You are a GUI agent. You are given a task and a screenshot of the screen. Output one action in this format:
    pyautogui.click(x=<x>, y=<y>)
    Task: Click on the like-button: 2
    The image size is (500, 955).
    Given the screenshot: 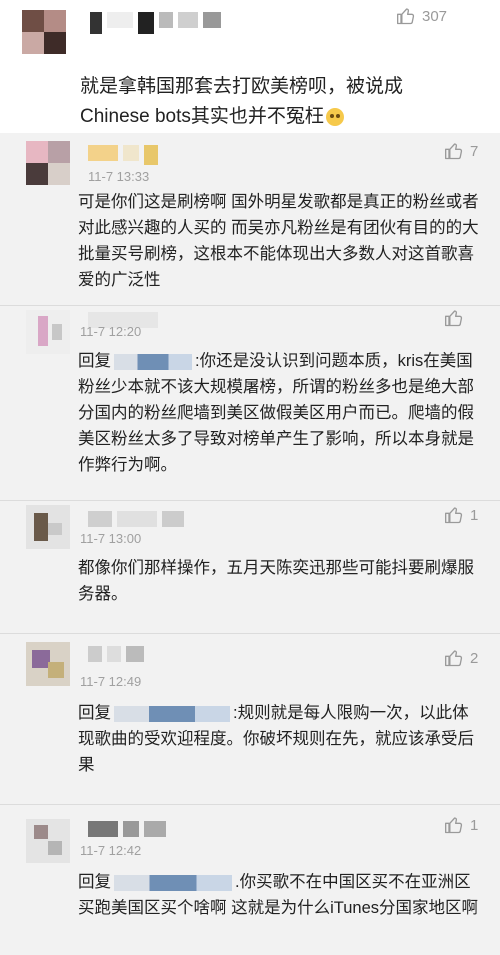 What is the action you would take?
    pyautogui.click(x=461, y=658)
    